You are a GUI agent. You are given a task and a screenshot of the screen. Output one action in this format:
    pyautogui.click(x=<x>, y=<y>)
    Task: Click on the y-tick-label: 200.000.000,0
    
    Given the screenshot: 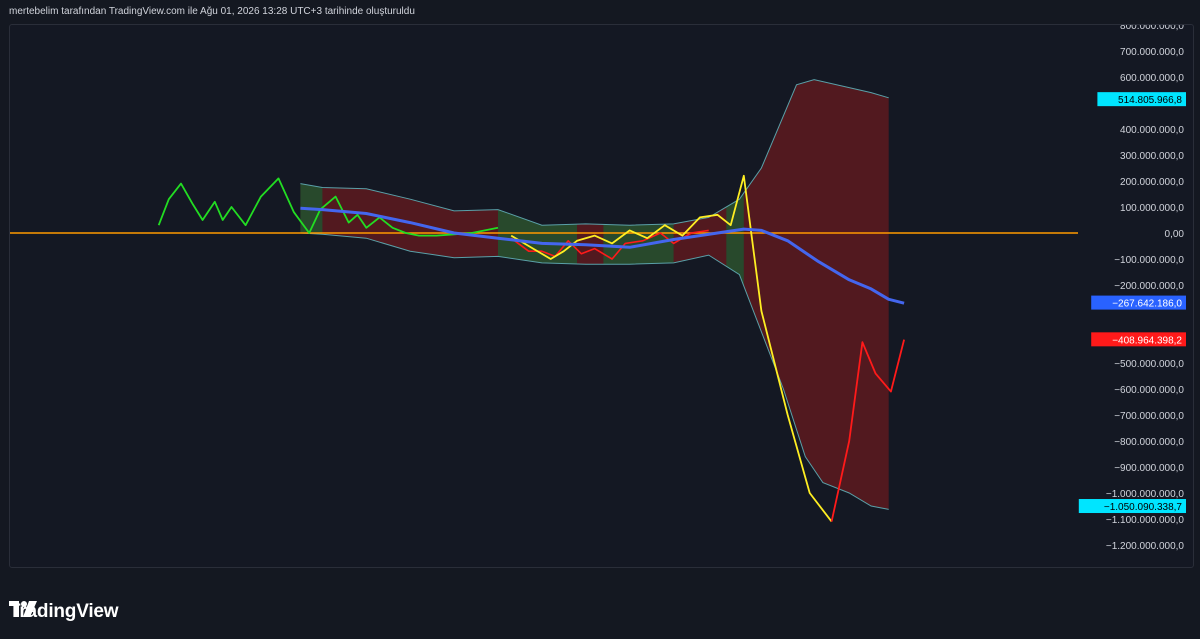 What is the action you would take?
    pyautogui.click(x=1152, y=182)
    